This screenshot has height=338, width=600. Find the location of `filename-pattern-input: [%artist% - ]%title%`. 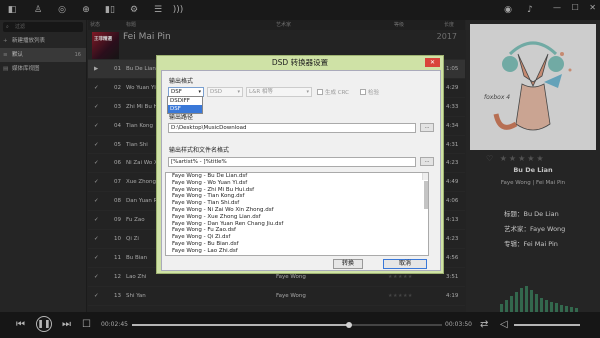

filename-pattern-input: [%artist% - ]%title% is located at coordinates (292, 162).